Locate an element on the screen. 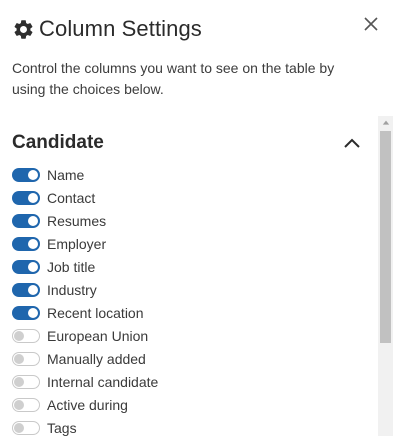 The width and height of the screenshot is (393, 439). dialog-title: Column Settings is located at coordinates (120, 28).